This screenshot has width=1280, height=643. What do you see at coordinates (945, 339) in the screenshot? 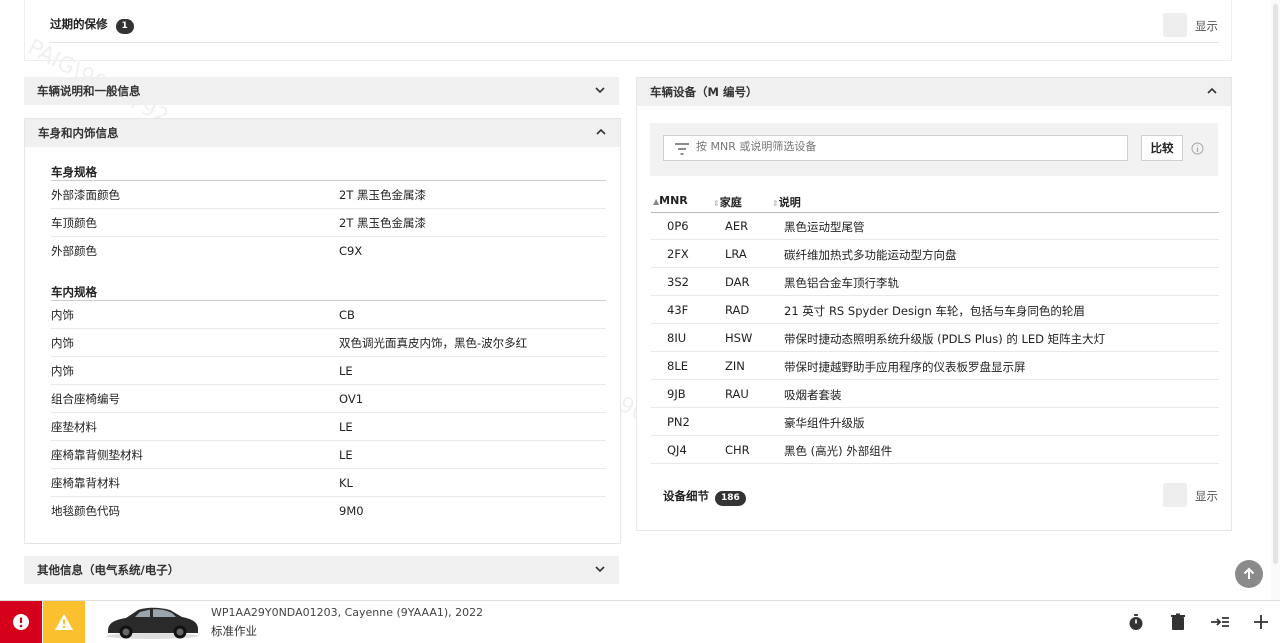
I see `description-cell: 带保时捷动态照明系统升级版 (PDLS Plus) 的 LED 矩阵主大灯` at bounding box center [945, 339].